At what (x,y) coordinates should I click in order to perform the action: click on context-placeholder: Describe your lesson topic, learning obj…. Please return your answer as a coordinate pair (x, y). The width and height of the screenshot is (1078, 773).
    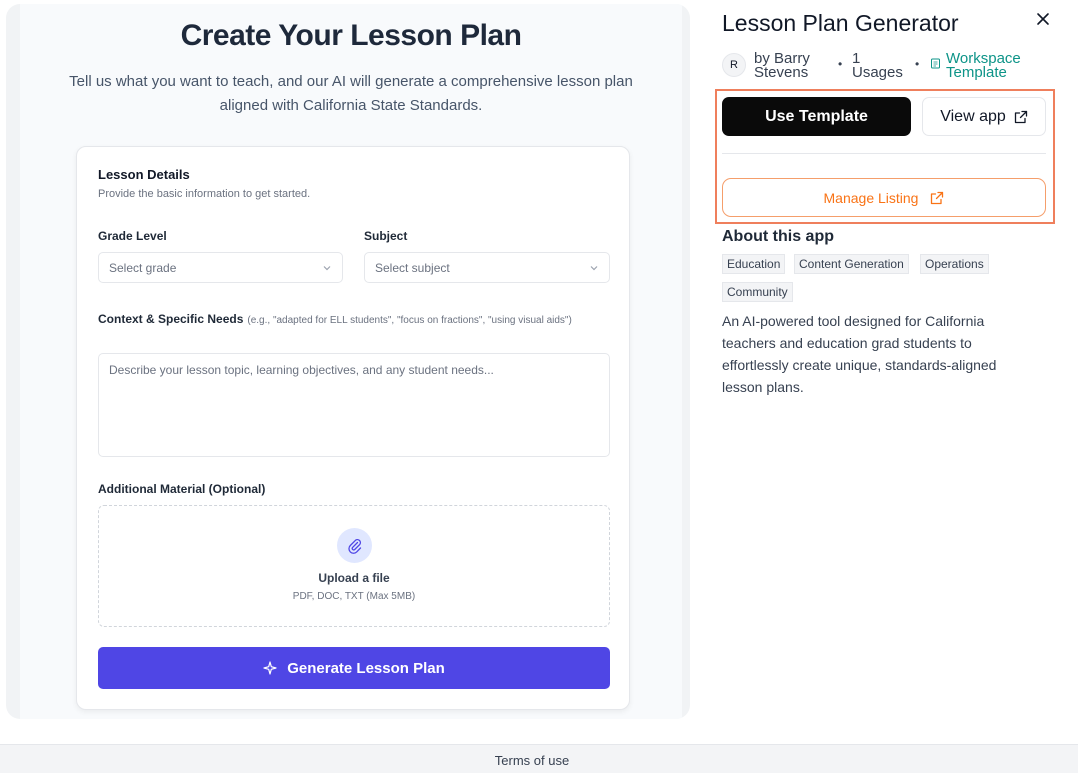
    Looking at the image, I should click on (301, 370).